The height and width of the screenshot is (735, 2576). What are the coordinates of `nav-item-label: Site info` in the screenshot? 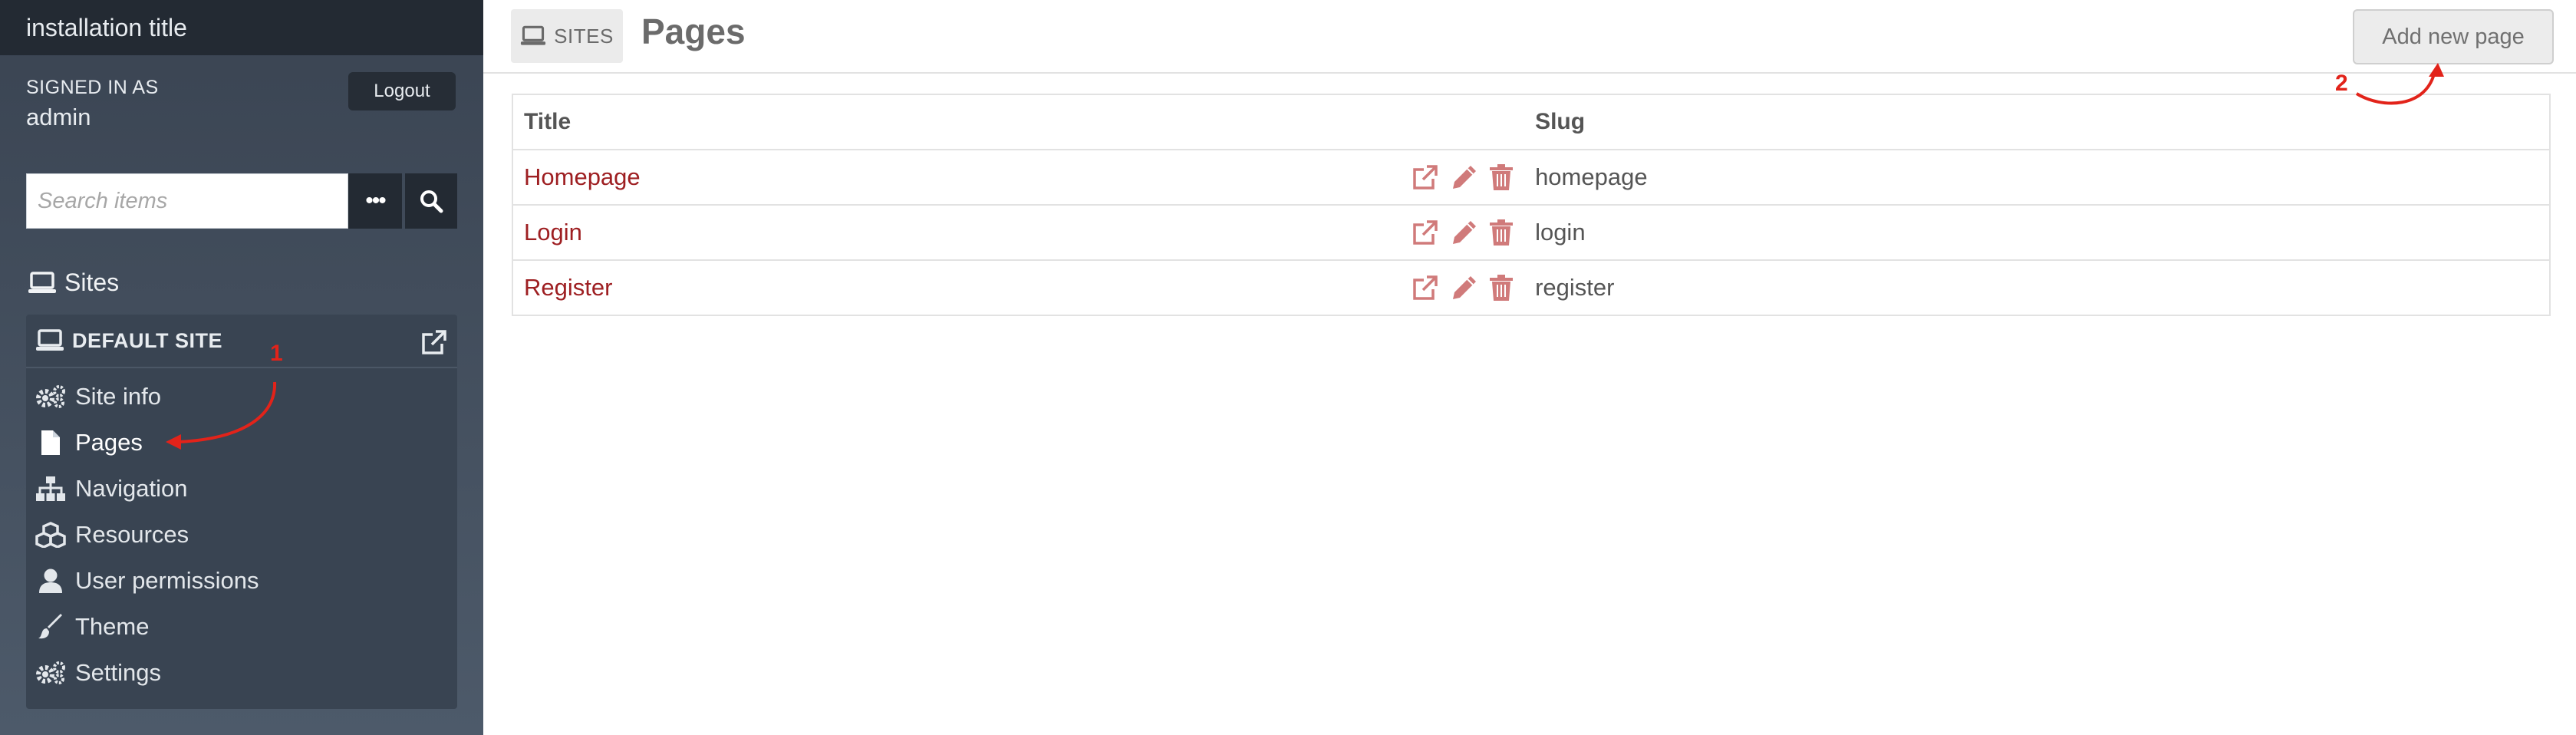 It's located at (118, 396).